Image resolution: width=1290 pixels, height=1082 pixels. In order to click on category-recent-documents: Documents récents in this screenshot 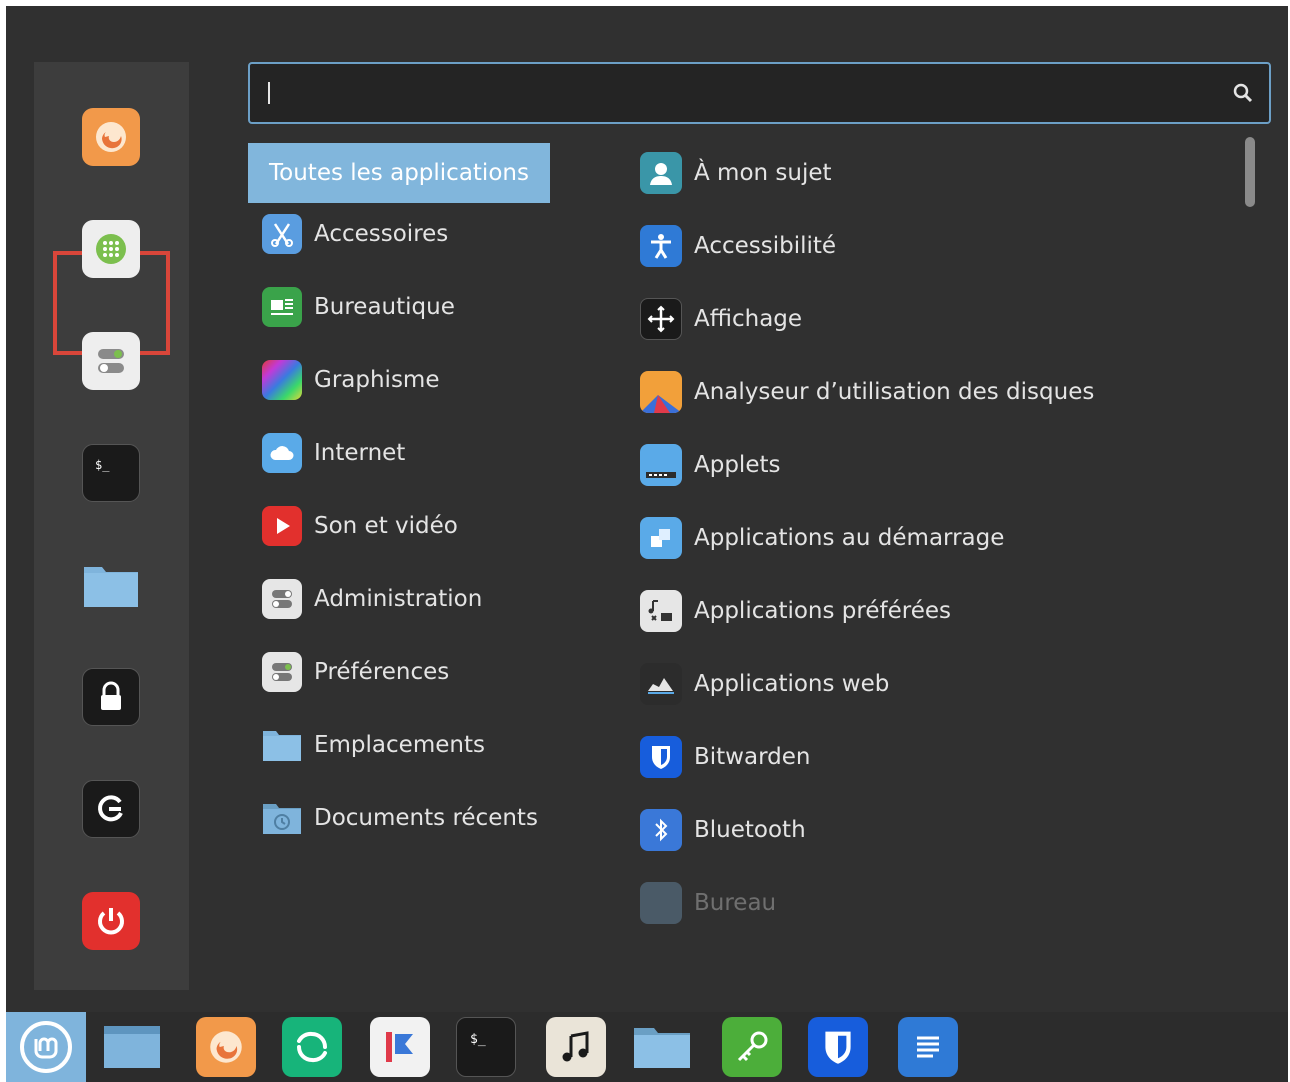, I will do `click(399, 818)`.